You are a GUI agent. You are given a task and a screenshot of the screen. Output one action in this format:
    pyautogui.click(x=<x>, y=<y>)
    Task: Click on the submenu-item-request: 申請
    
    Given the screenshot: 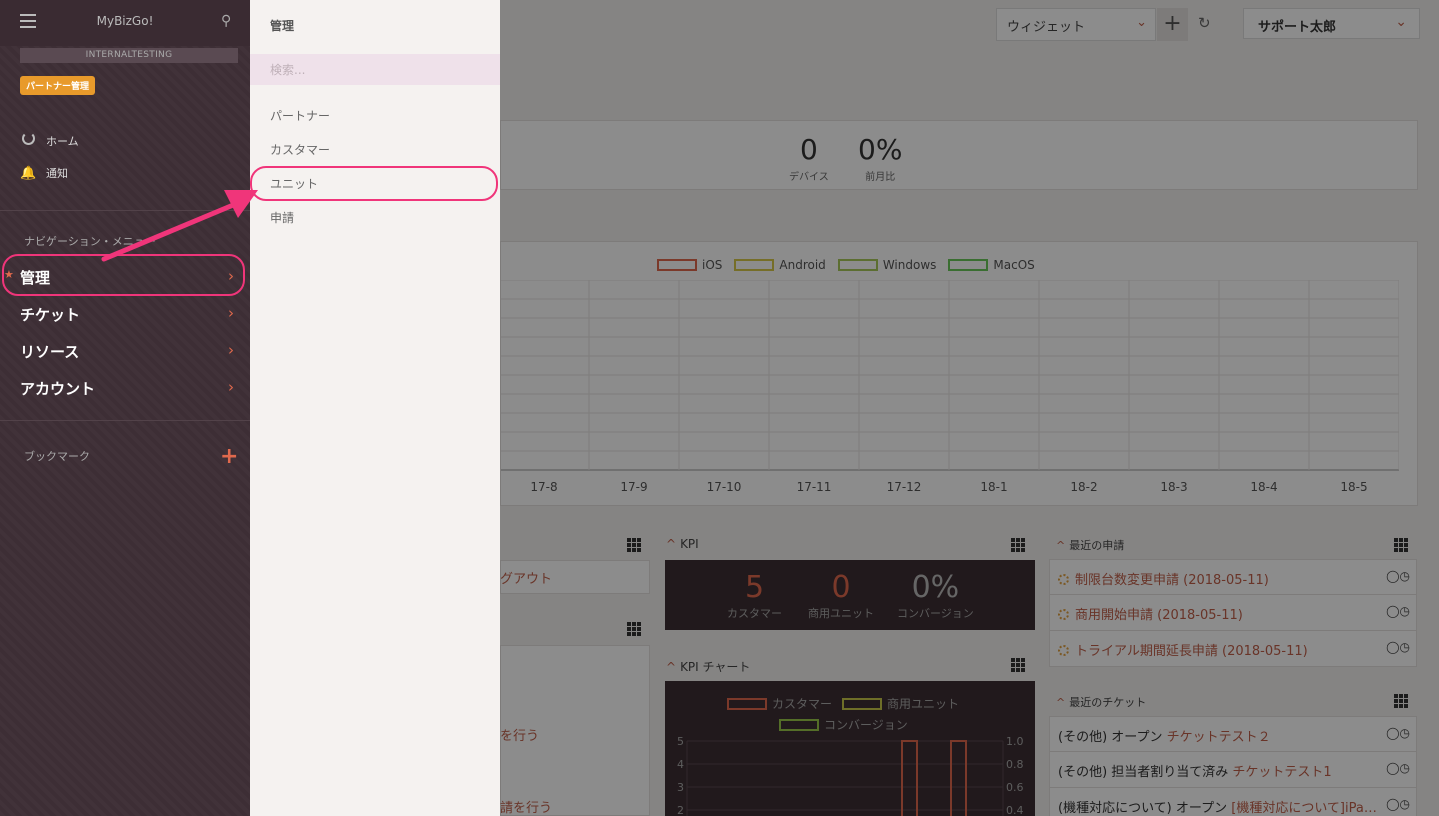 What is the action you would take?
    pyautogui.click(x=282, y=217)
    